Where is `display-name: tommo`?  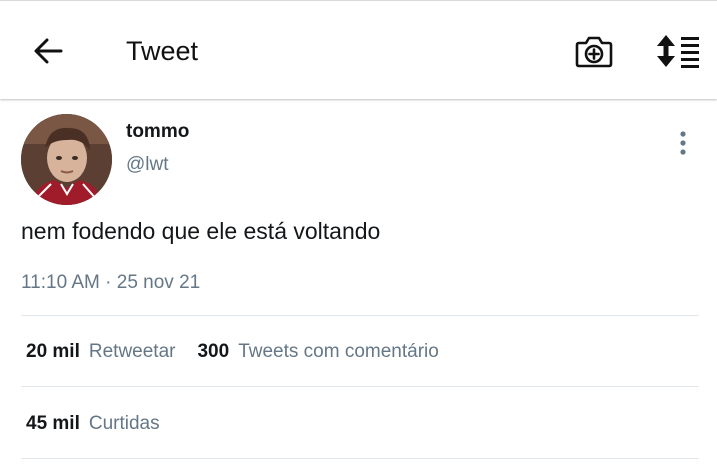 display-name: tommo is located at coordinates (157, 132).